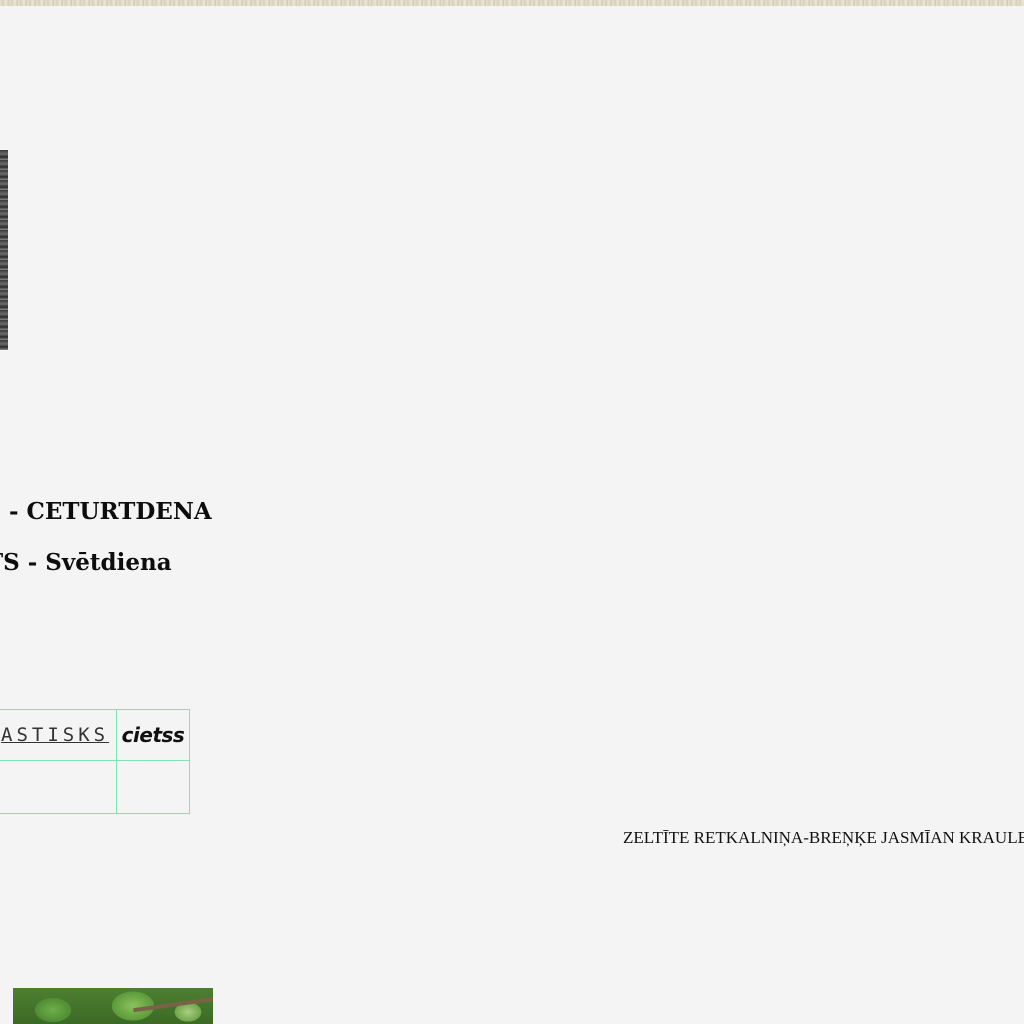 This screenshot has height=1024, width=1024. Describe the element at coordinates (173, 1004) in the screenshot. I see `branch-detail` at that location.